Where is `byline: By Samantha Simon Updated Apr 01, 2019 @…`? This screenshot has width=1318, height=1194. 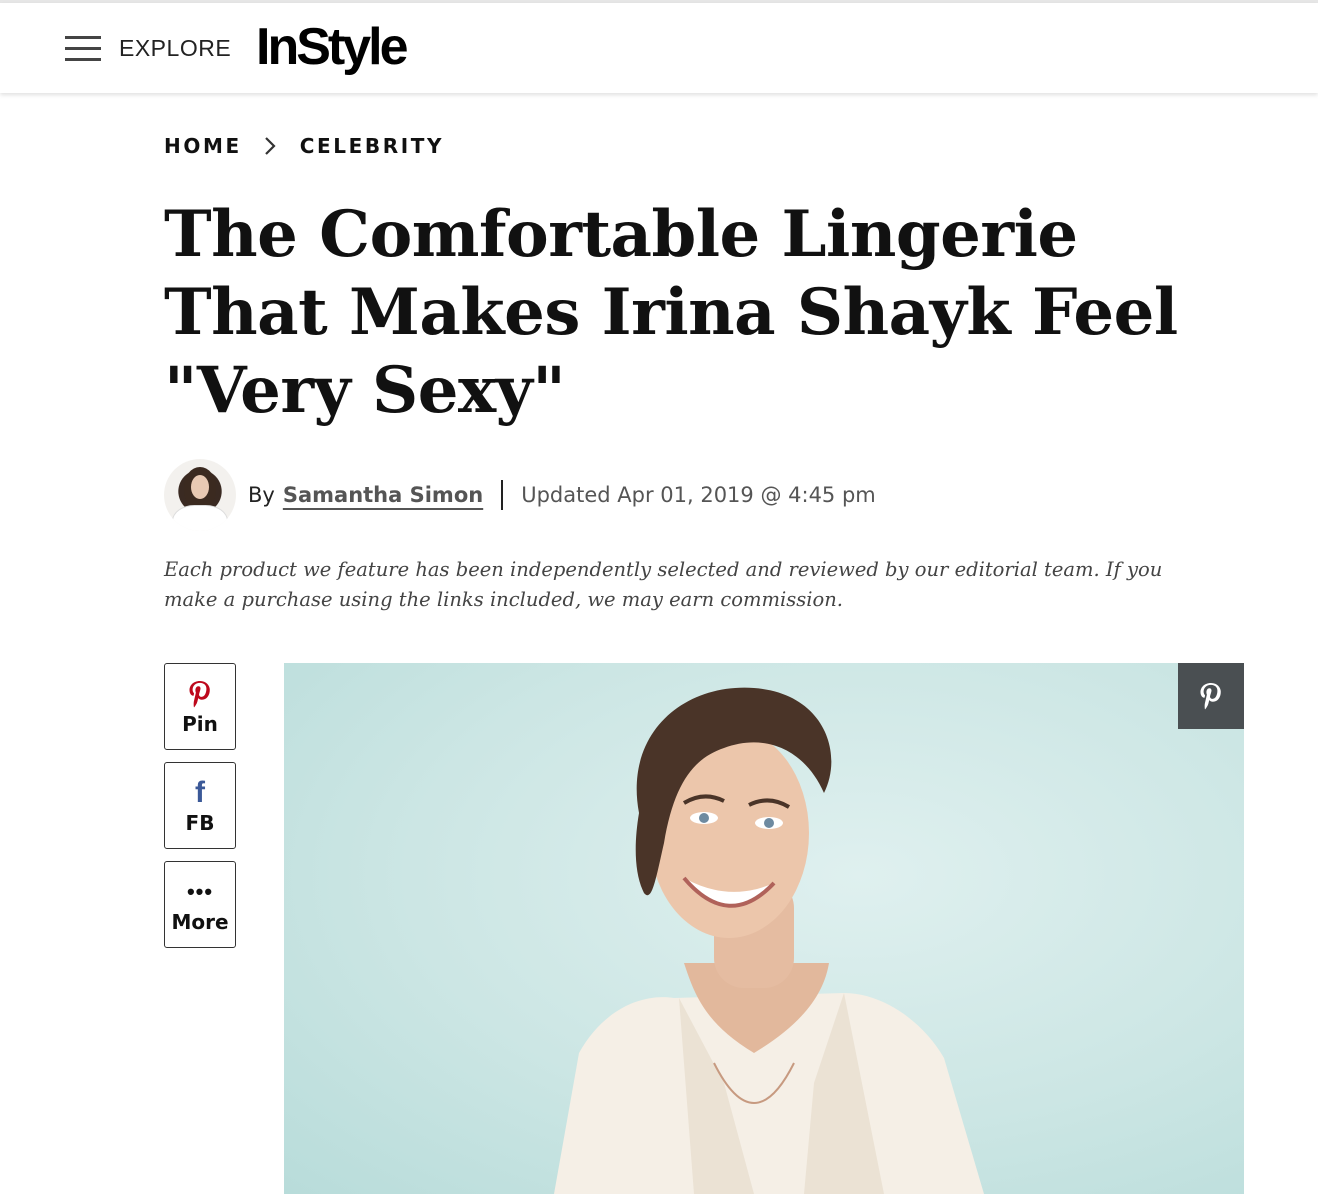 byline: By Samantha Simon Updated Apr 01, 2019 @… is located at coordinates (520, 495).